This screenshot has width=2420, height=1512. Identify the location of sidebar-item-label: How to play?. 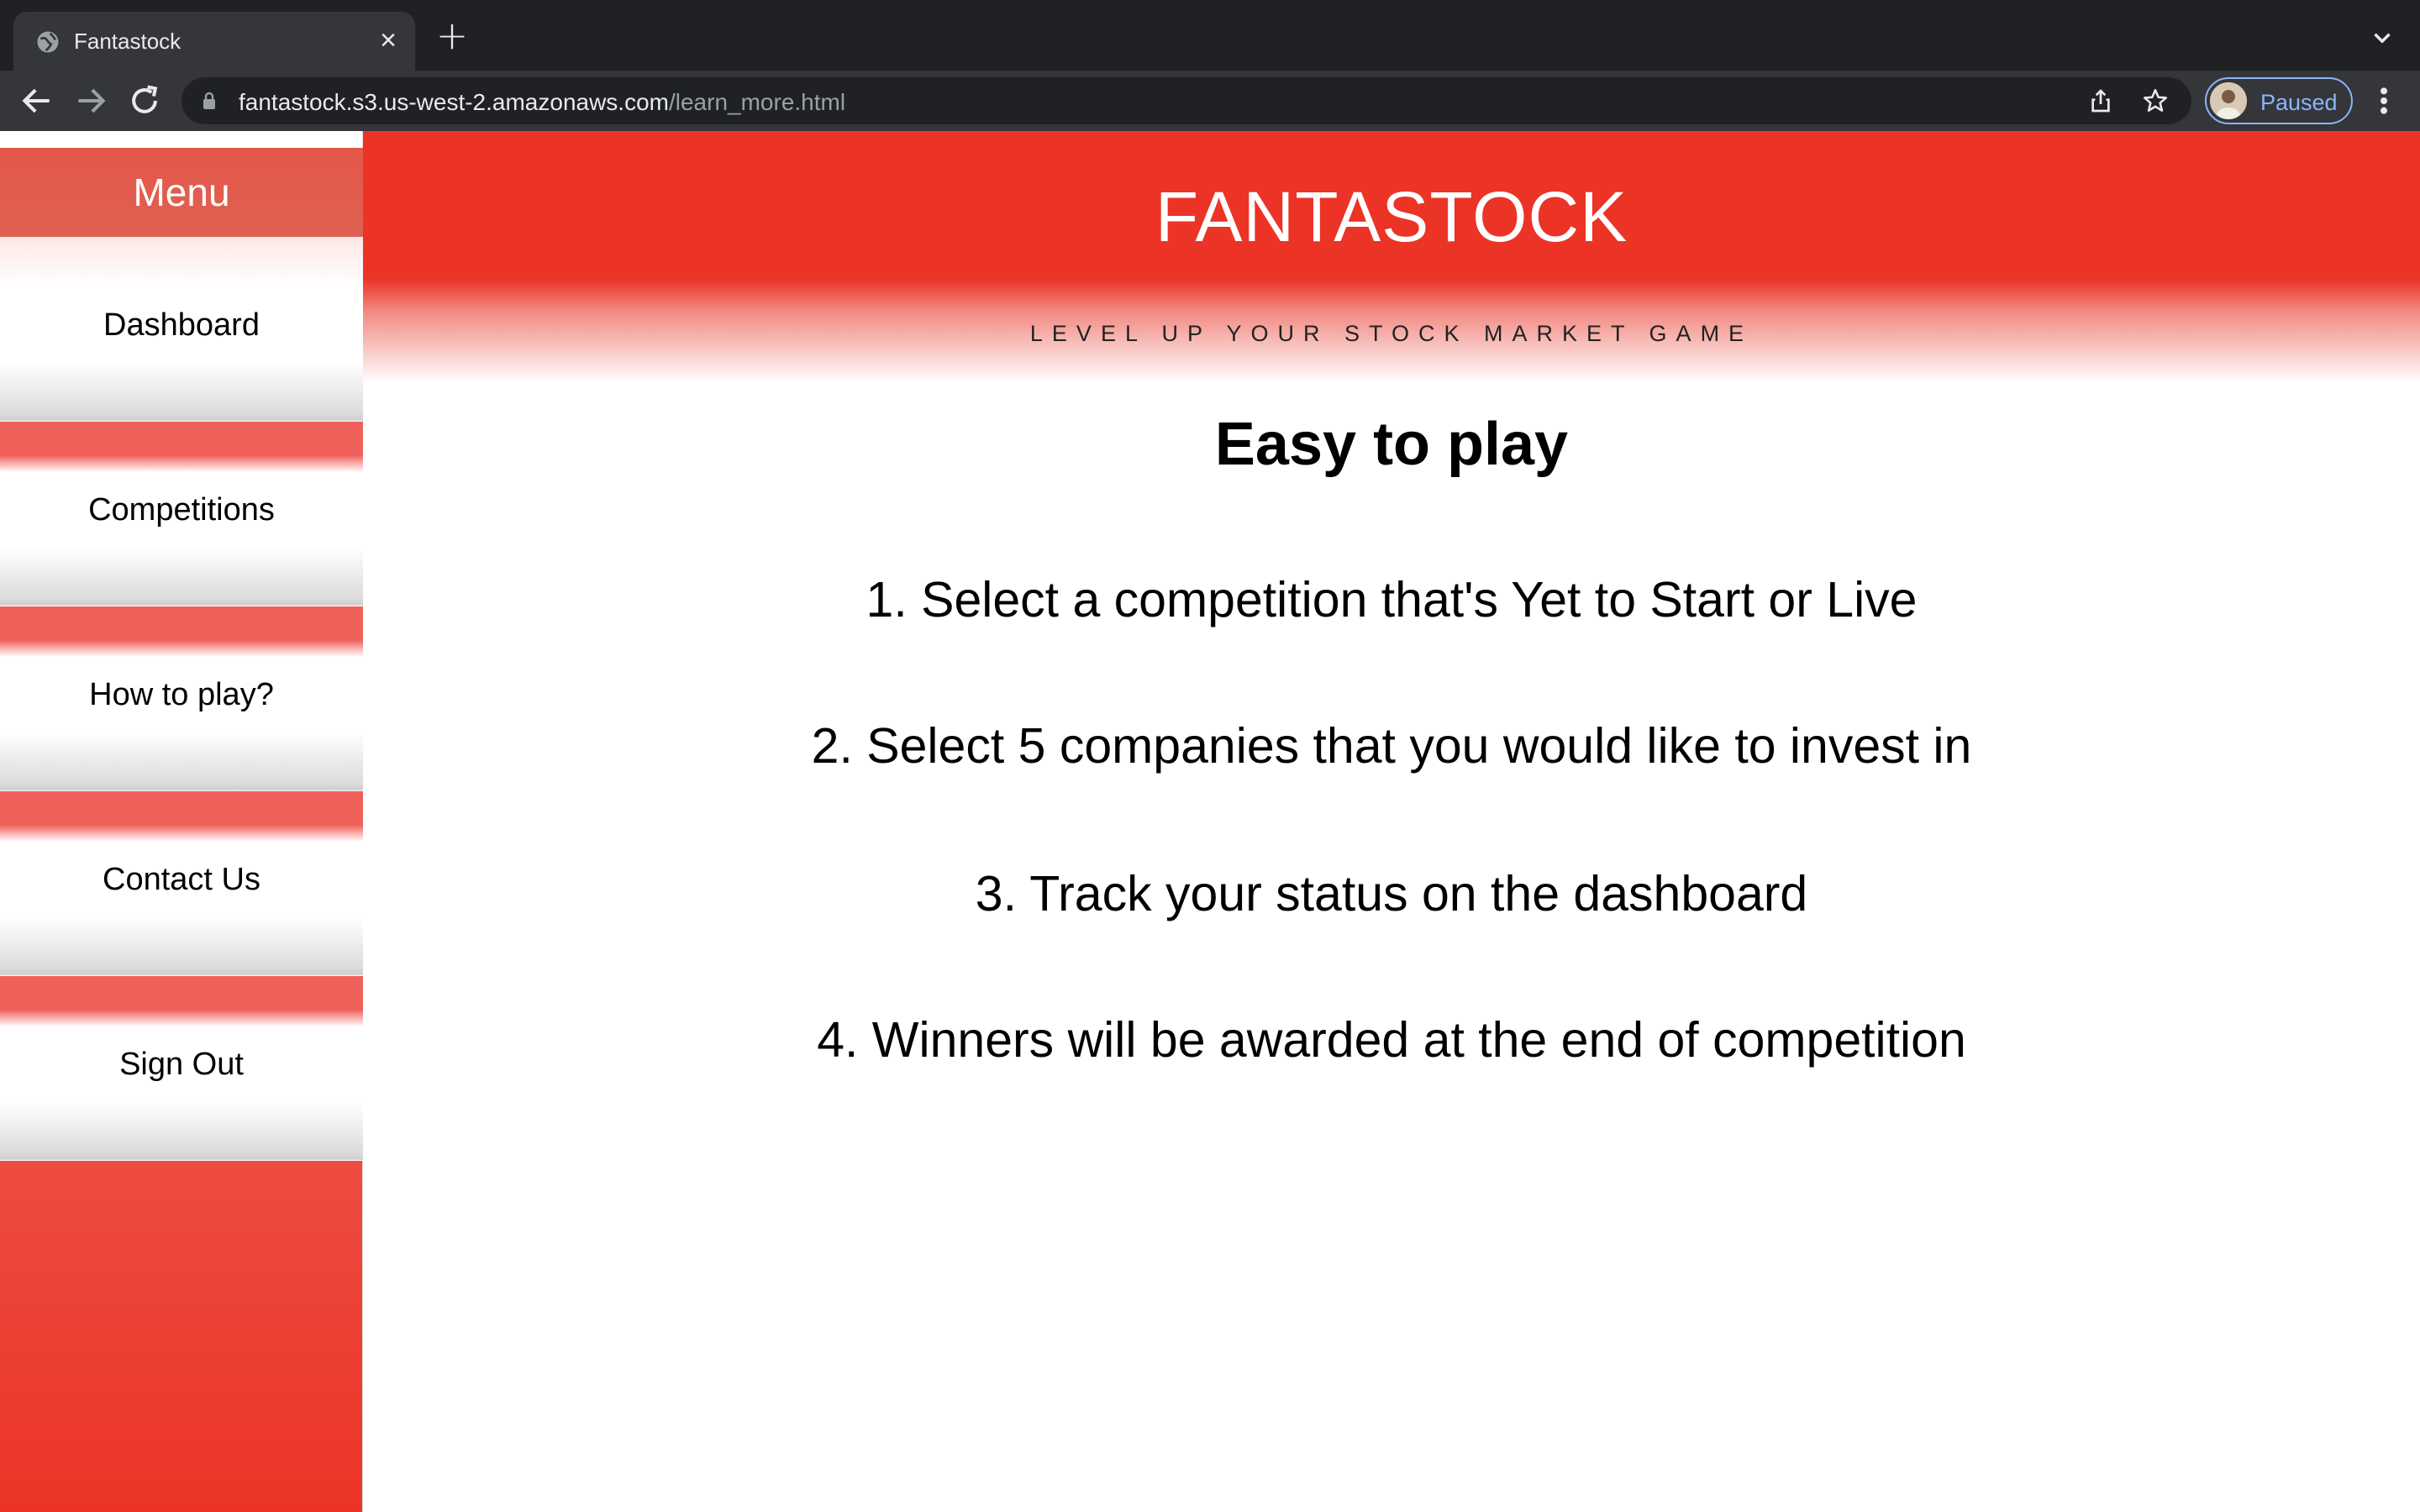
(181, 694).